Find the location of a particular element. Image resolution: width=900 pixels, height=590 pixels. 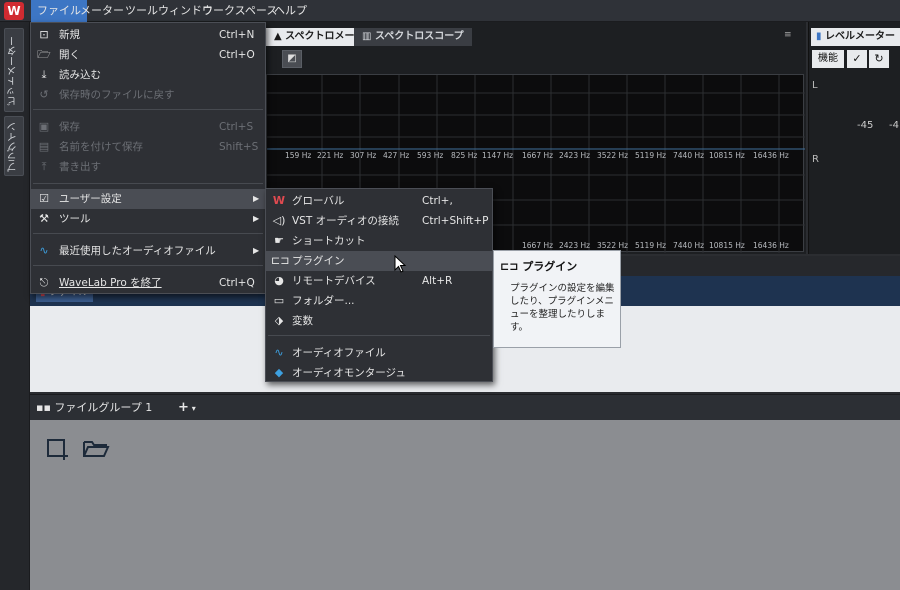

submenu-item-audio-montage: ◆ オーディオモンタージュ is located at coordinates (379, 373).